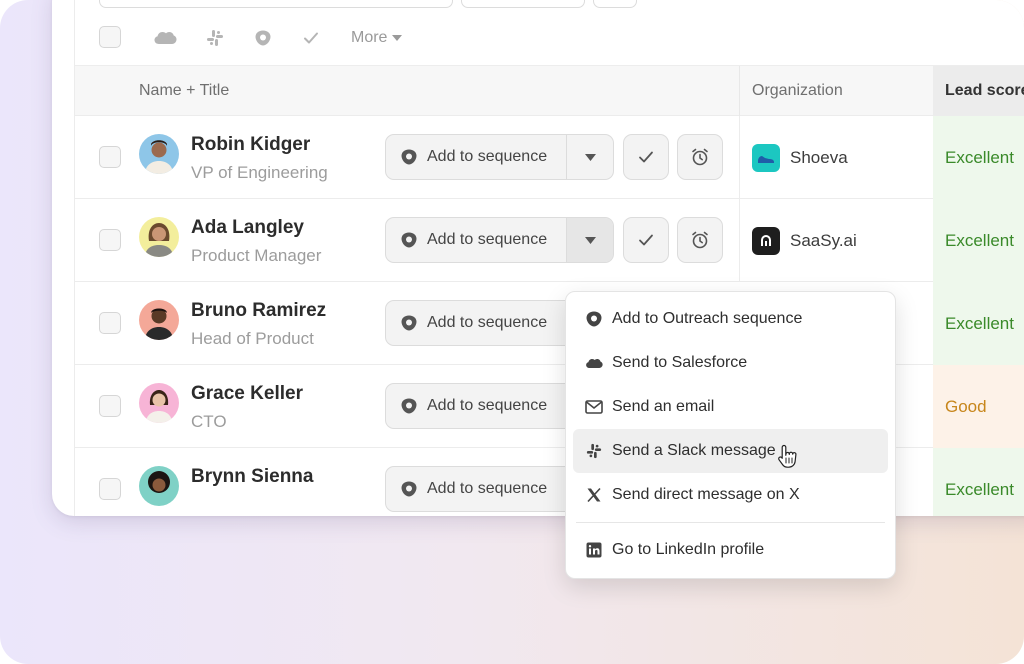  Describe the element at coordinates (184, 91) in the screenshot. I see `header-name-title: Name + Title` at that location.